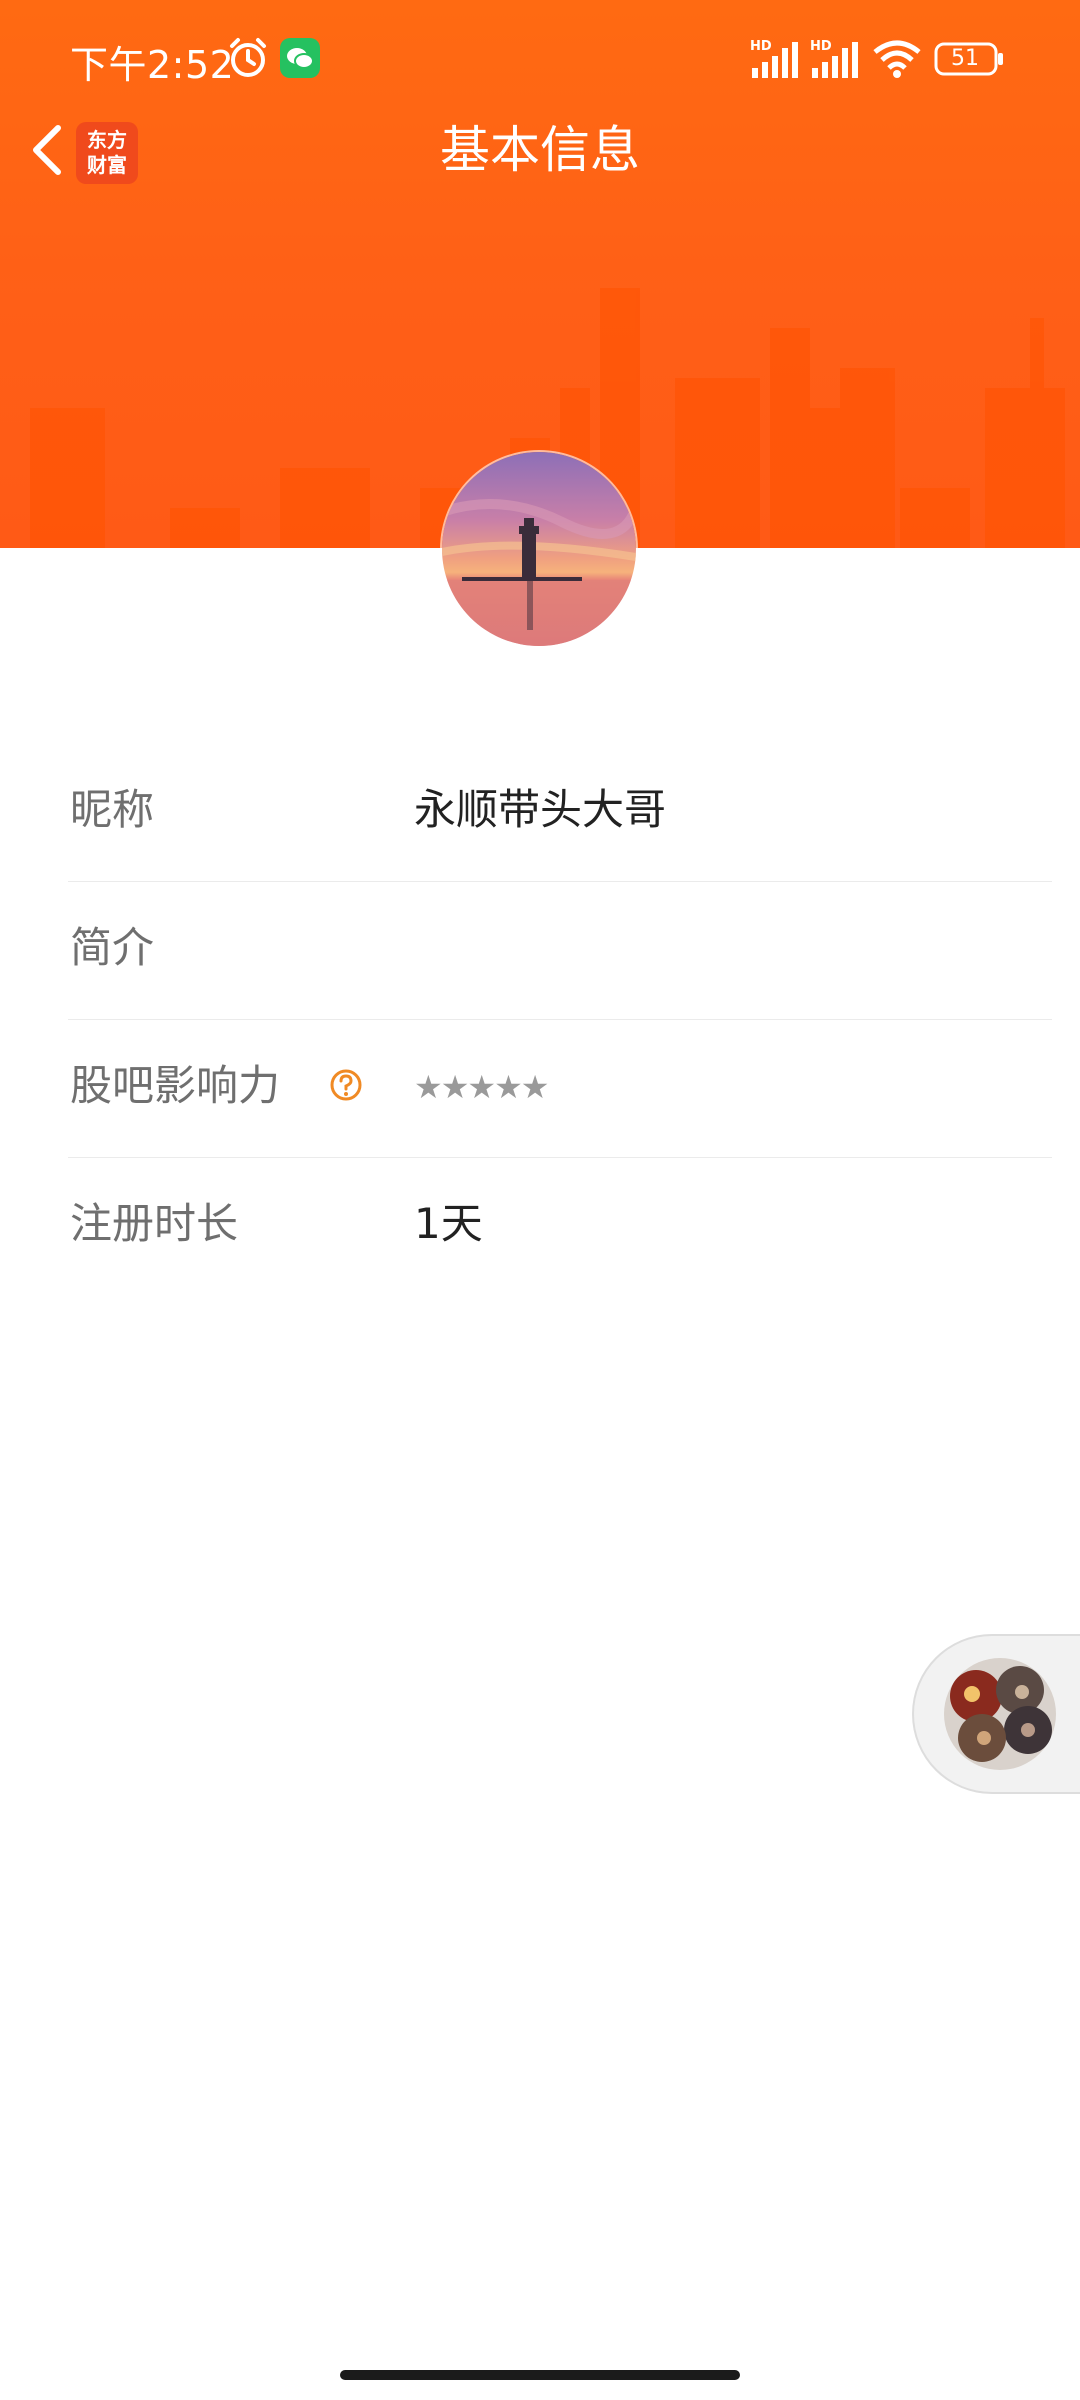 The image size is (1080, 2400). I want to click on floating-game-widget, so click(996, 1714).